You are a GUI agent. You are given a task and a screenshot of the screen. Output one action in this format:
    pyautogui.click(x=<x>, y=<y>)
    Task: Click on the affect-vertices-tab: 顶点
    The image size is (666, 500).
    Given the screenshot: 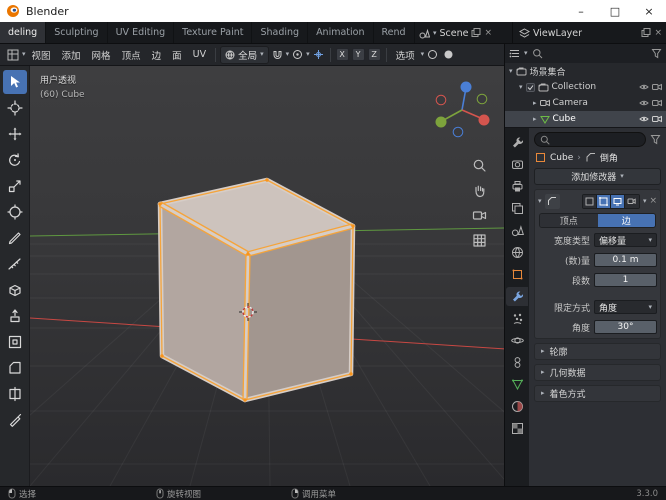 What is the action you would take?
    pyautogui.click(x=569, y=220)
    